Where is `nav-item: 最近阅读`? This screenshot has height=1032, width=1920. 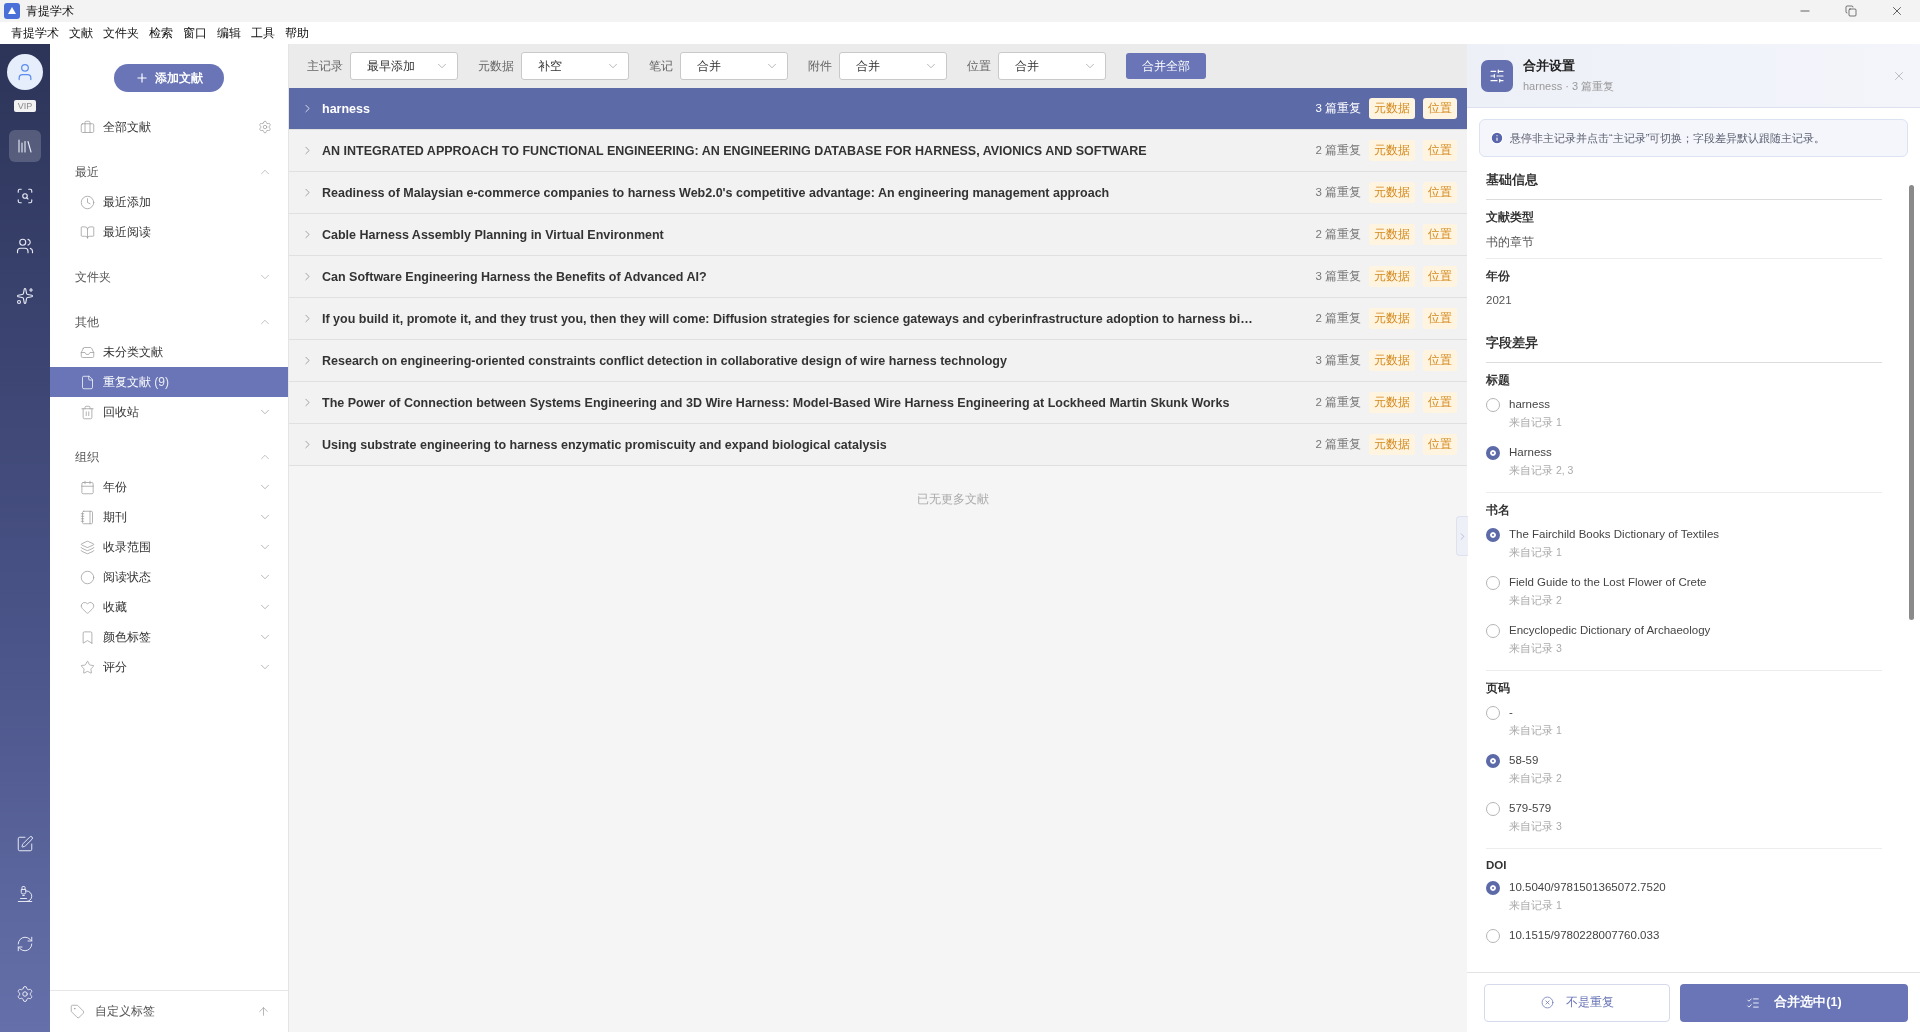
nav-item: 最近阅读 is located at coordinates (169, 232).